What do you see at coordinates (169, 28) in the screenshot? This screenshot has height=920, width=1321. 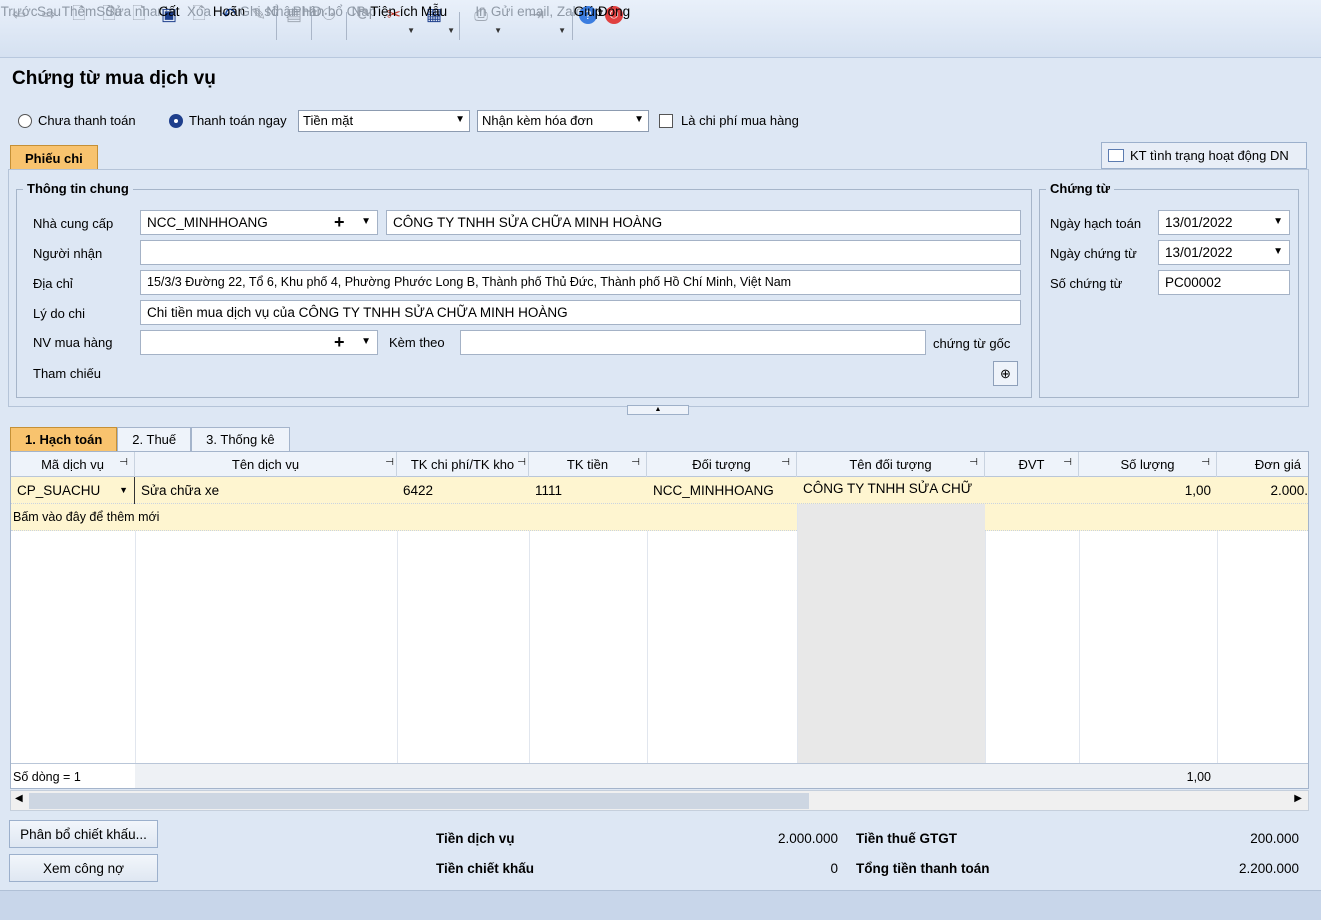 I see `save-button: ▣ Cất` at bounding box center [169, 28].